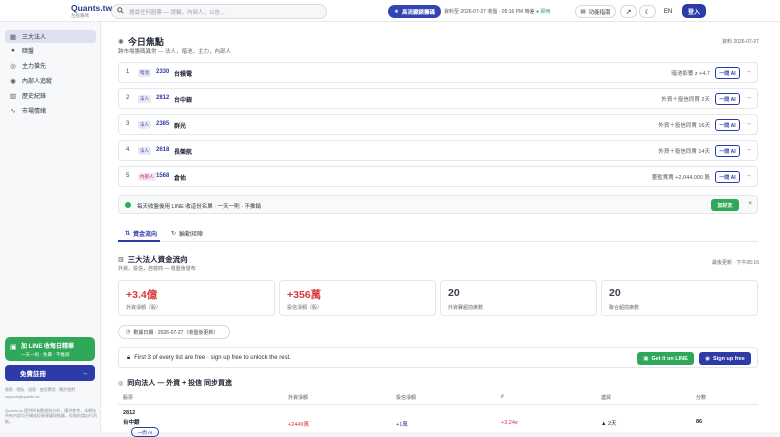 The width and height of the screenshot is (780, 437). What do you see at coordinates (162, 176) in the screenshot?
I see `stock-code: 1568` at bounding box center [162, 176].